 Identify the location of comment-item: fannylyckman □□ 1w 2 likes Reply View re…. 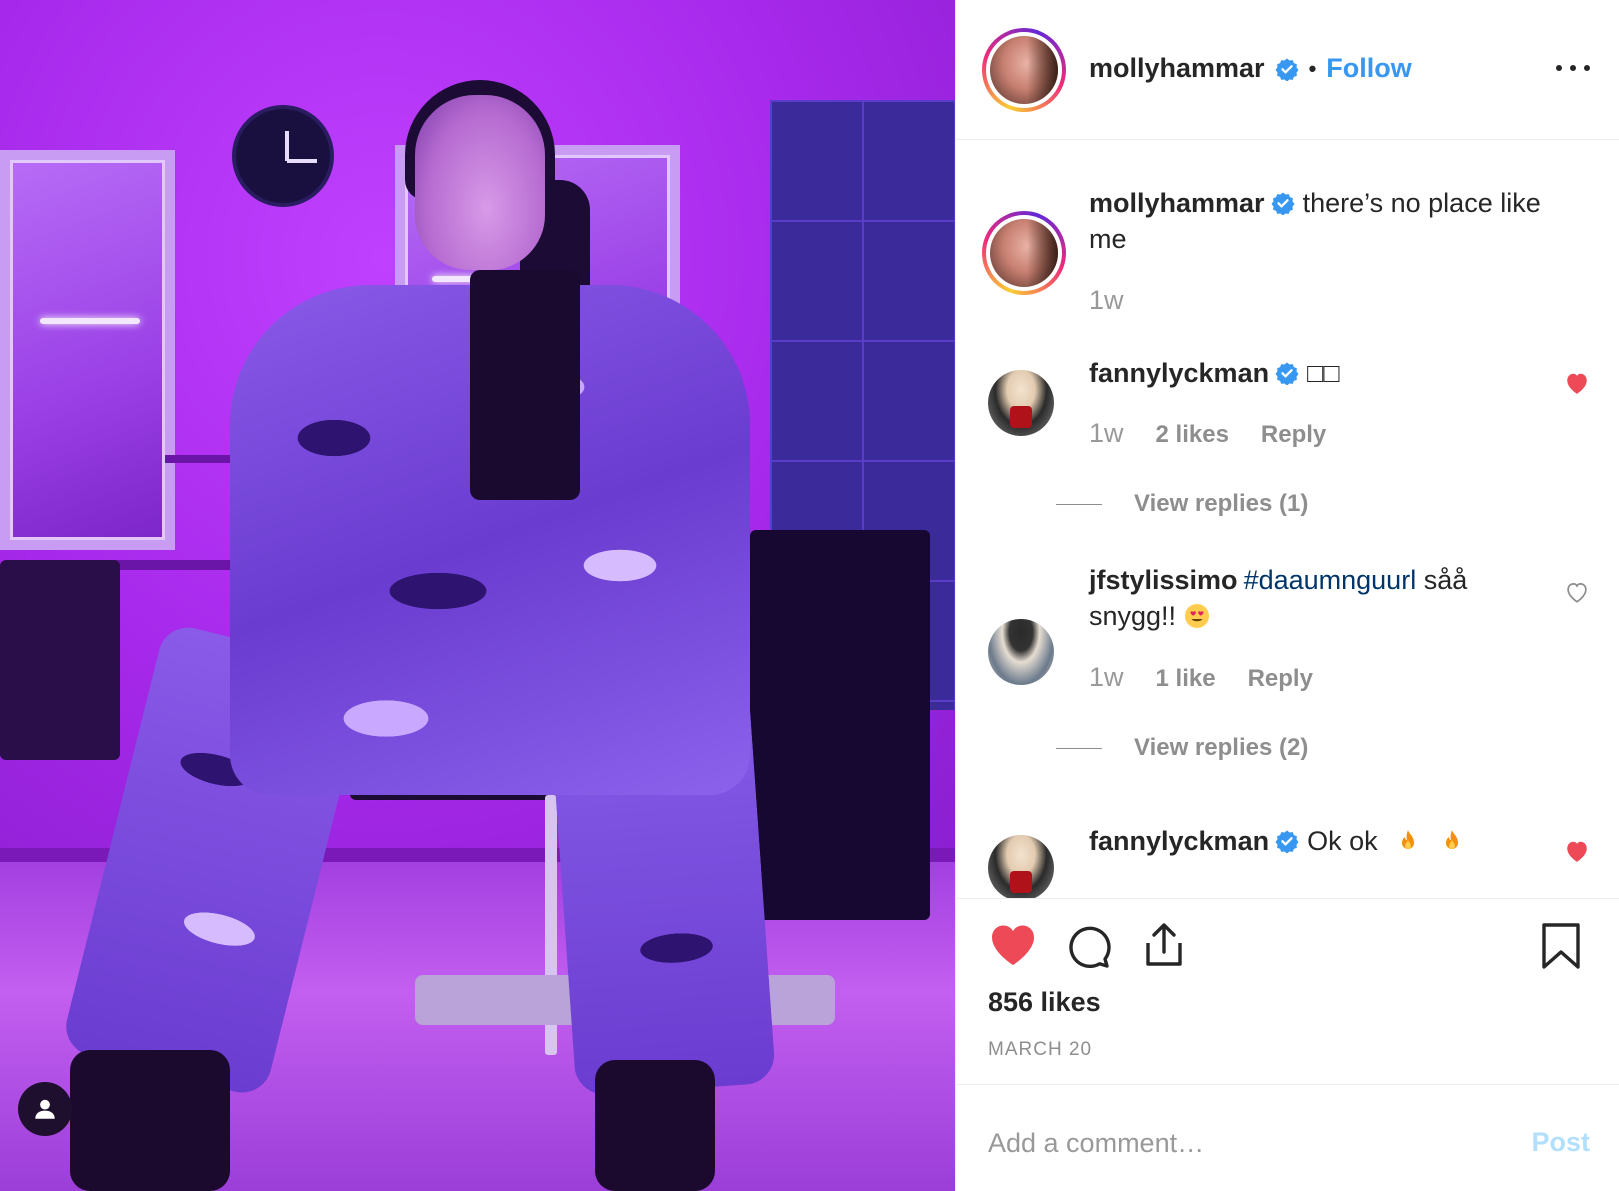
(1287, 440).